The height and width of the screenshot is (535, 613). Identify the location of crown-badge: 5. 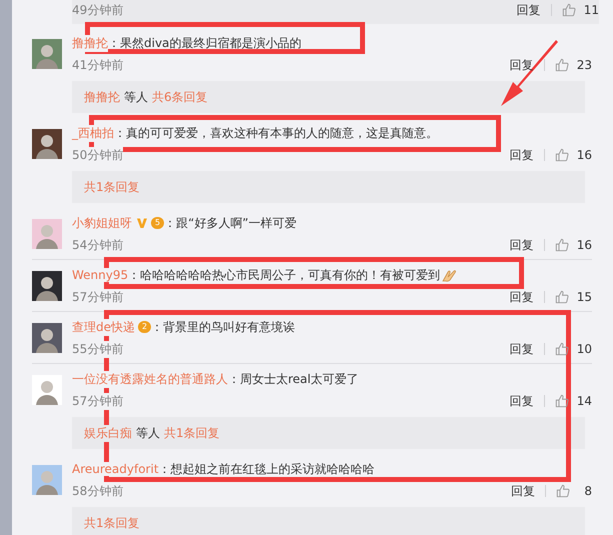
(157, 223).